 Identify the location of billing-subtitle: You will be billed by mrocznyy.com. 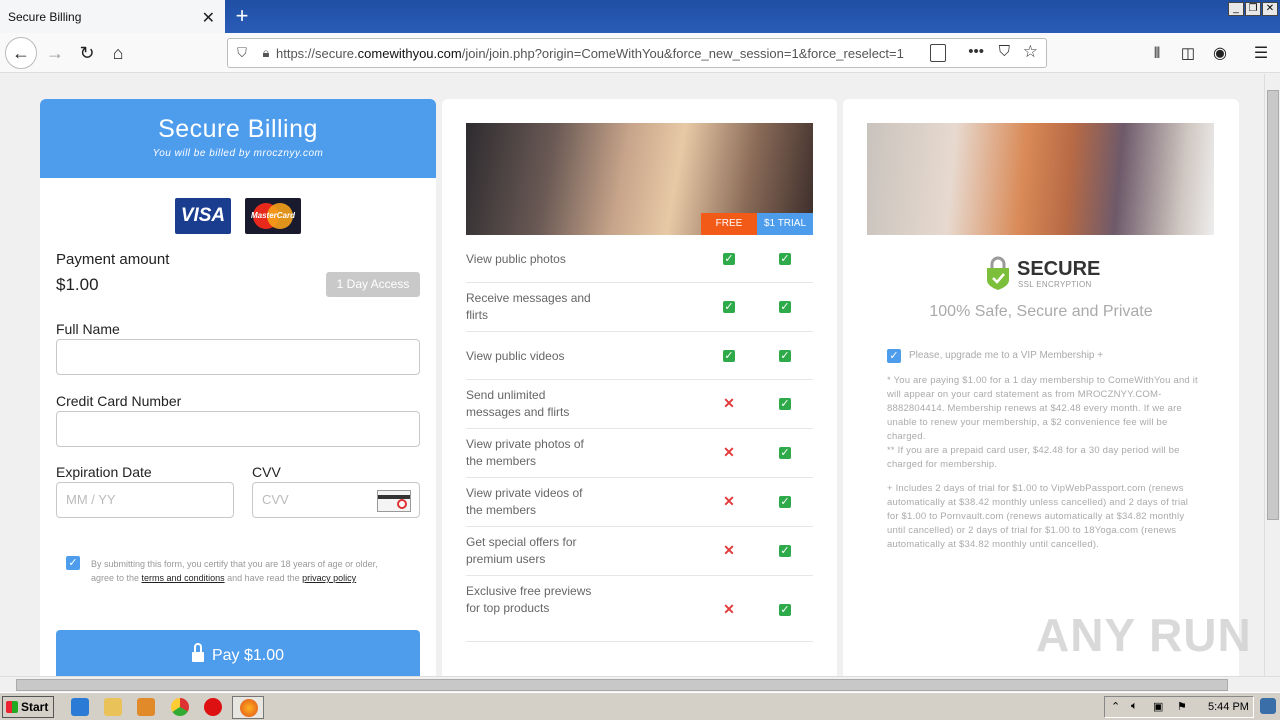
(238, 153).